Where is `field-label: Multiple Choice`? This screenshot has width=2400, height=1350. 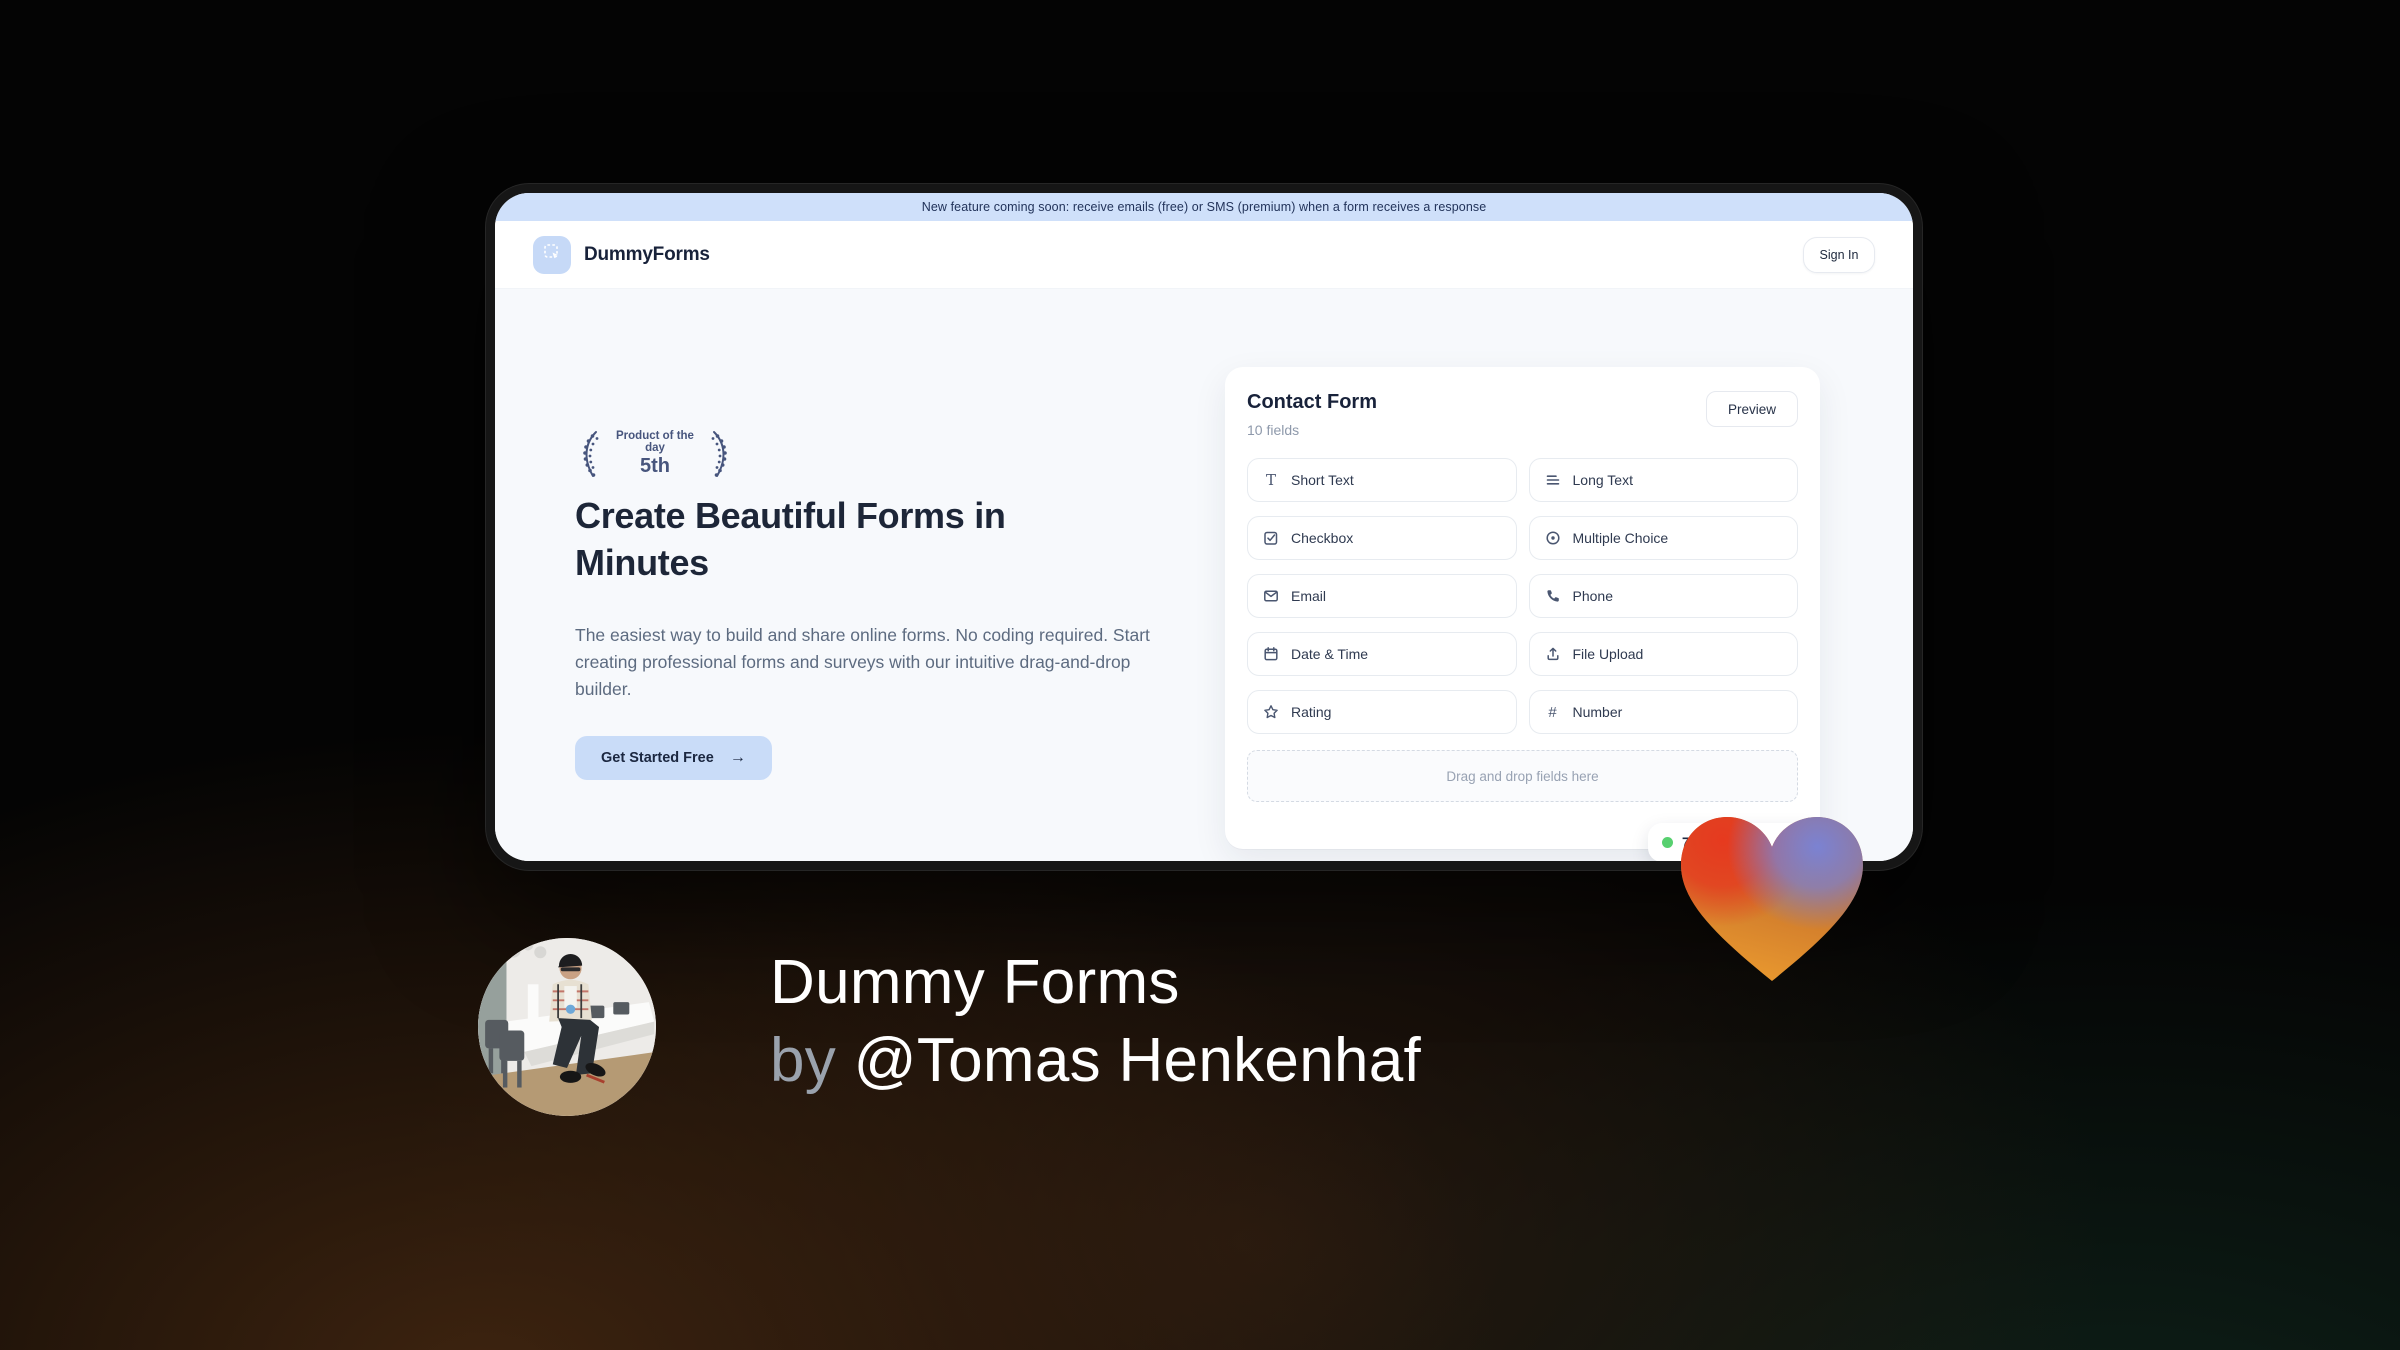 field-label: Multiple Choice is located at coordinates (1620, 538).